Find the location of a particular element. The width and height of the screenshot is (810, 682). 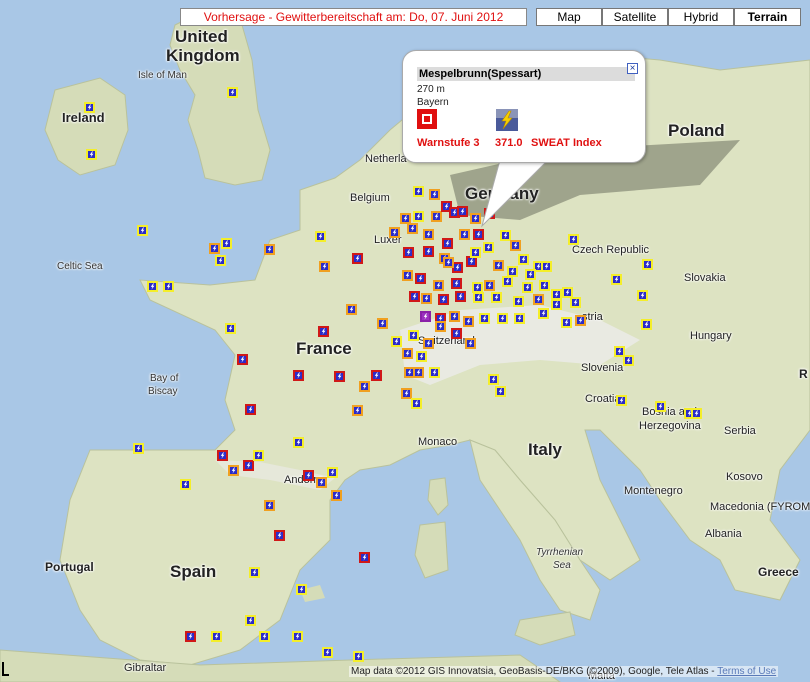

map-type-map-button: Map is located at coordinates (569, 17).